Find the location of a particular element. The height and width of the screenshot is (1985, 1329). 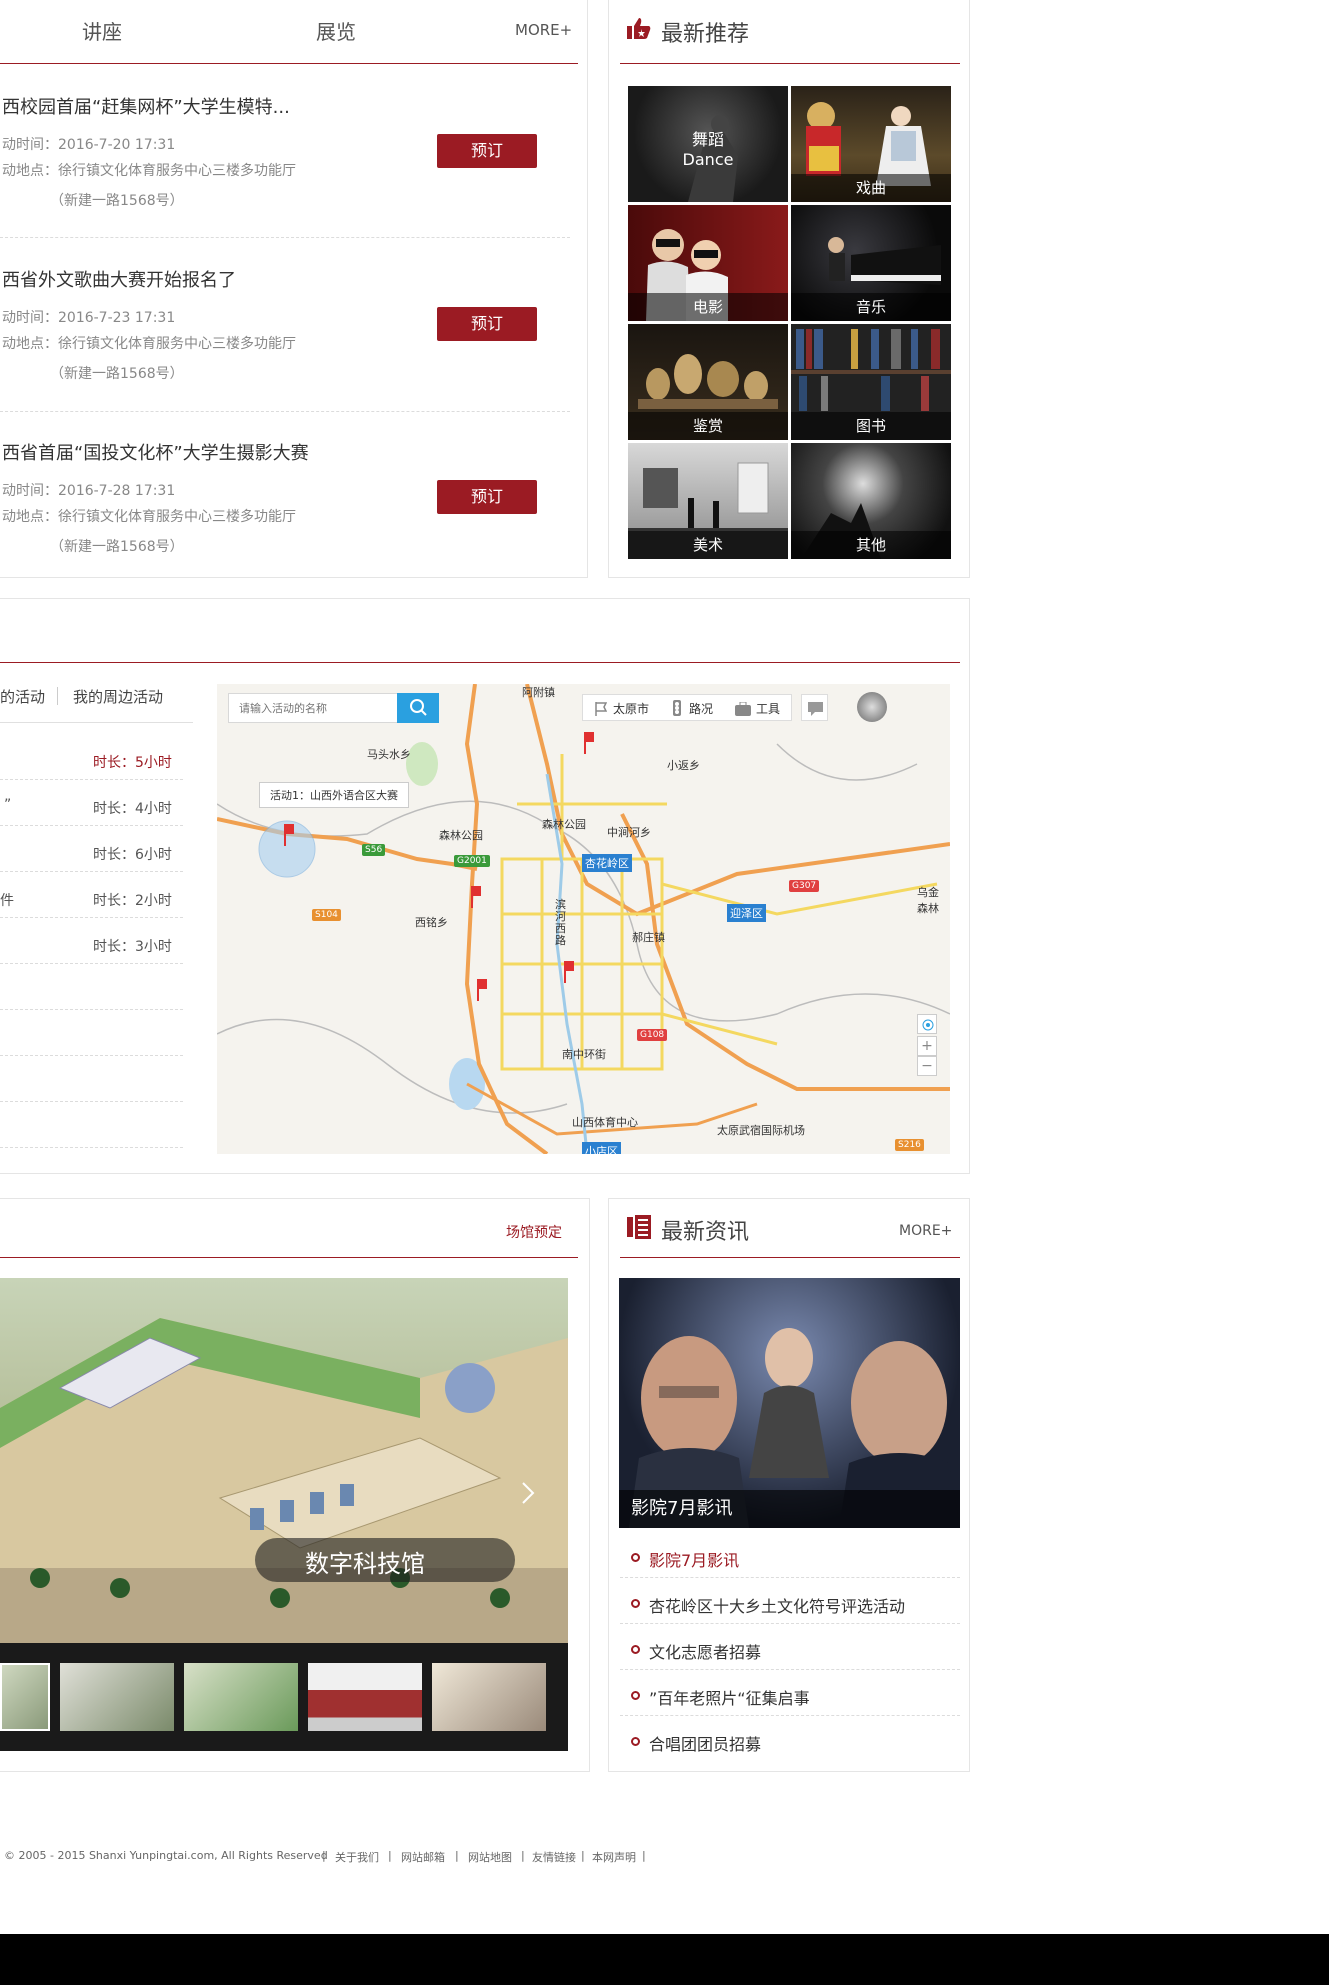

activity-address-1: （新建一路1568号） is located at coordinates (117, 201).